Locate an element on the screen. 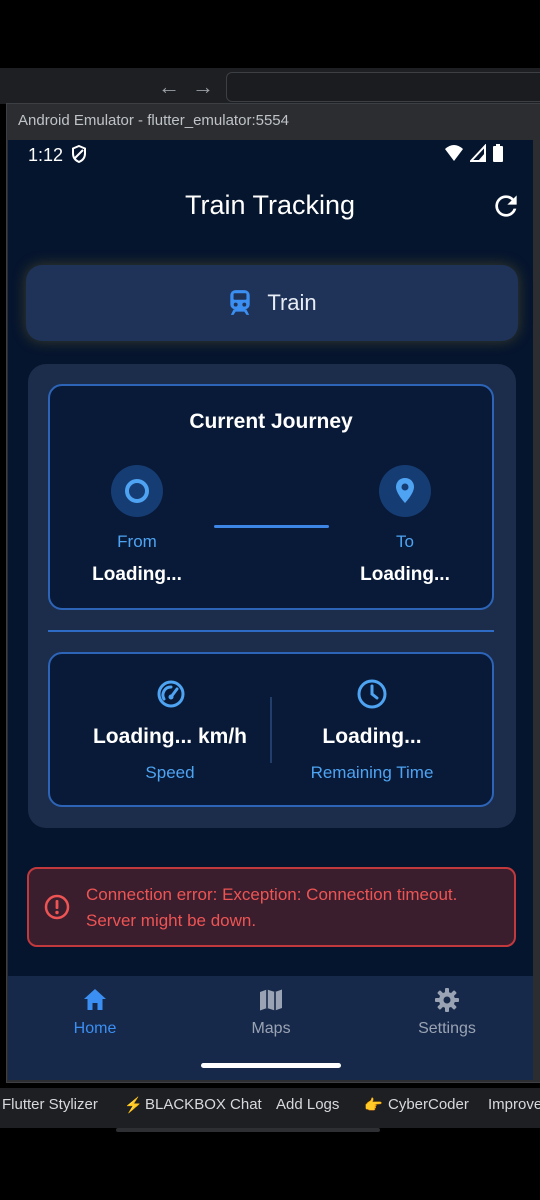  emulator-title: Android Emulator - flutter_emulator:5554 is located at coordinates (153, 120).